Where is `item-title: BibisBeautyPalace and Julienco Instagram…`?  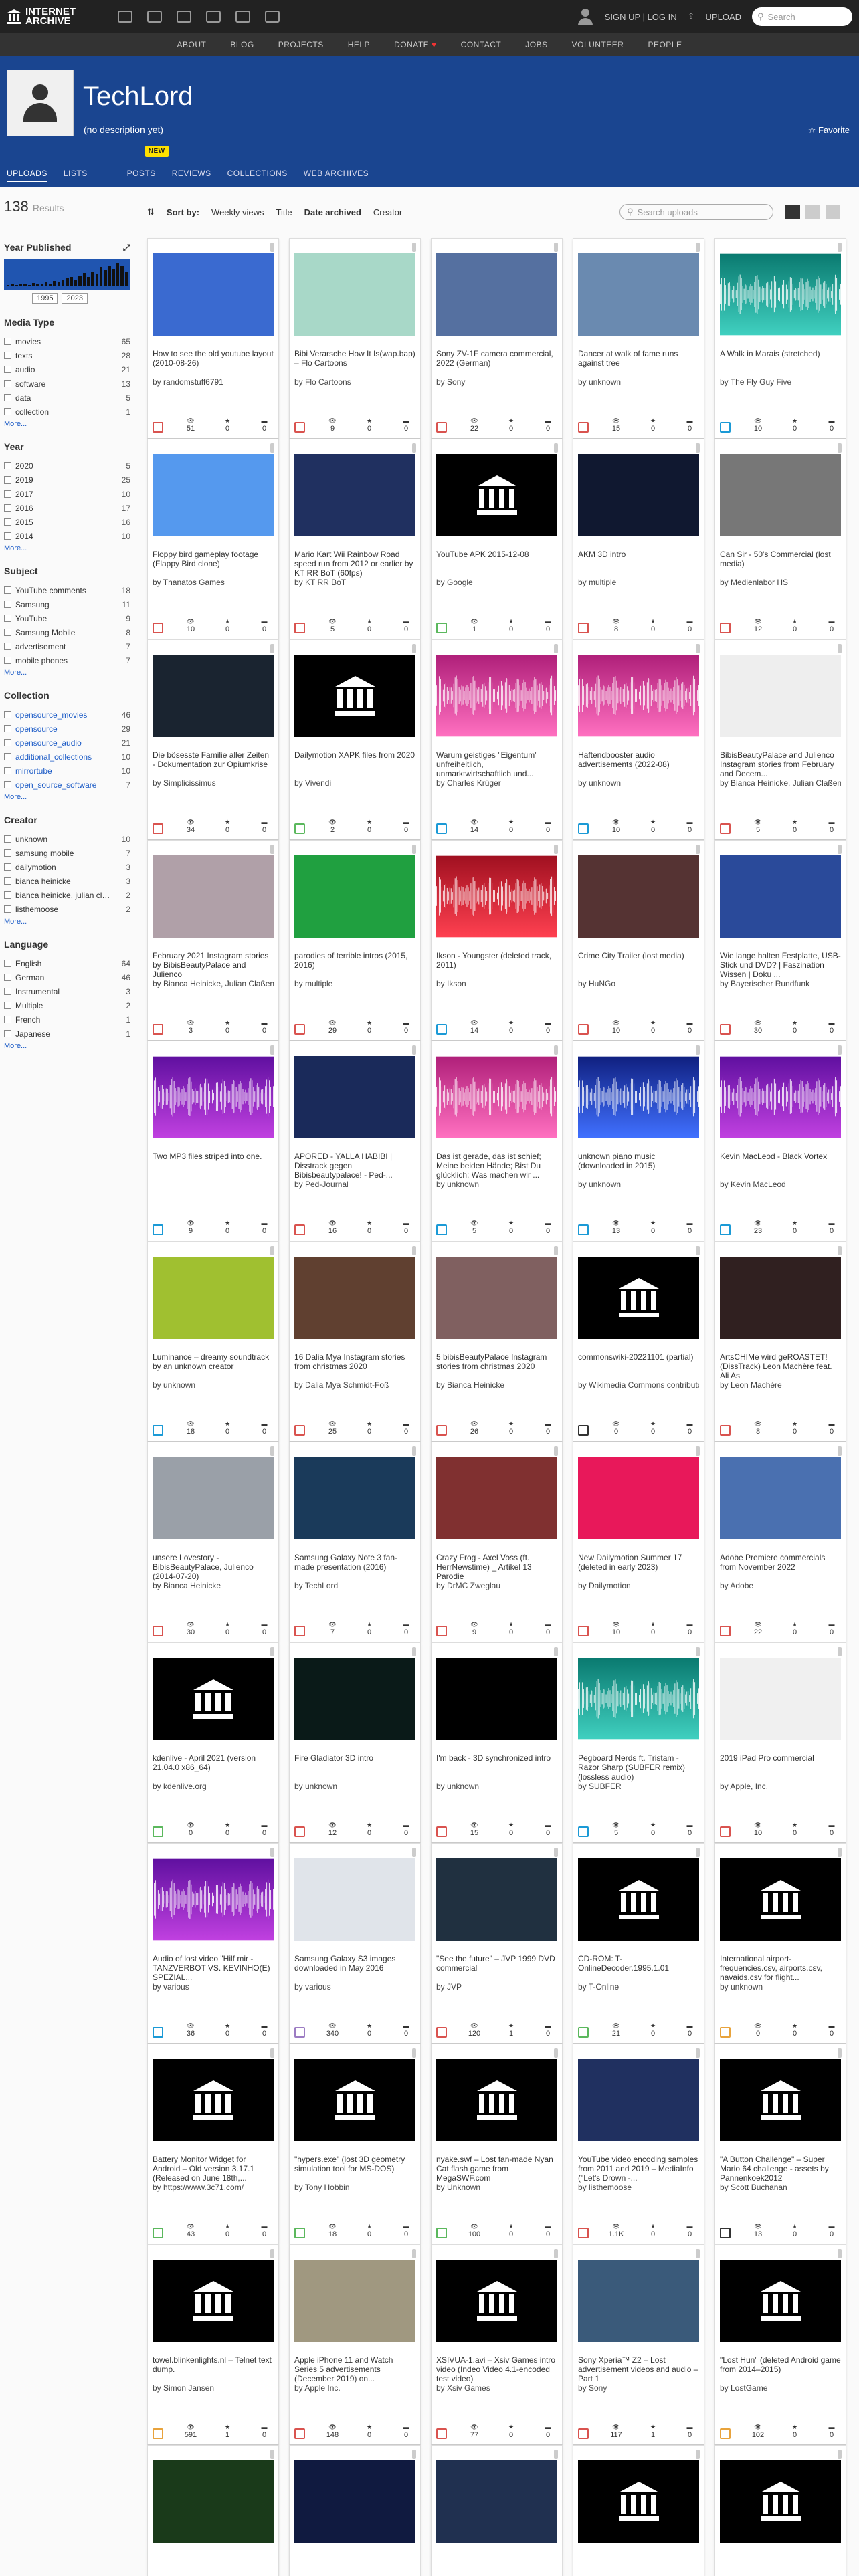
item-title: BibisBeautyPalace and Julienco Instagram… is located at coordinates (780, 764).